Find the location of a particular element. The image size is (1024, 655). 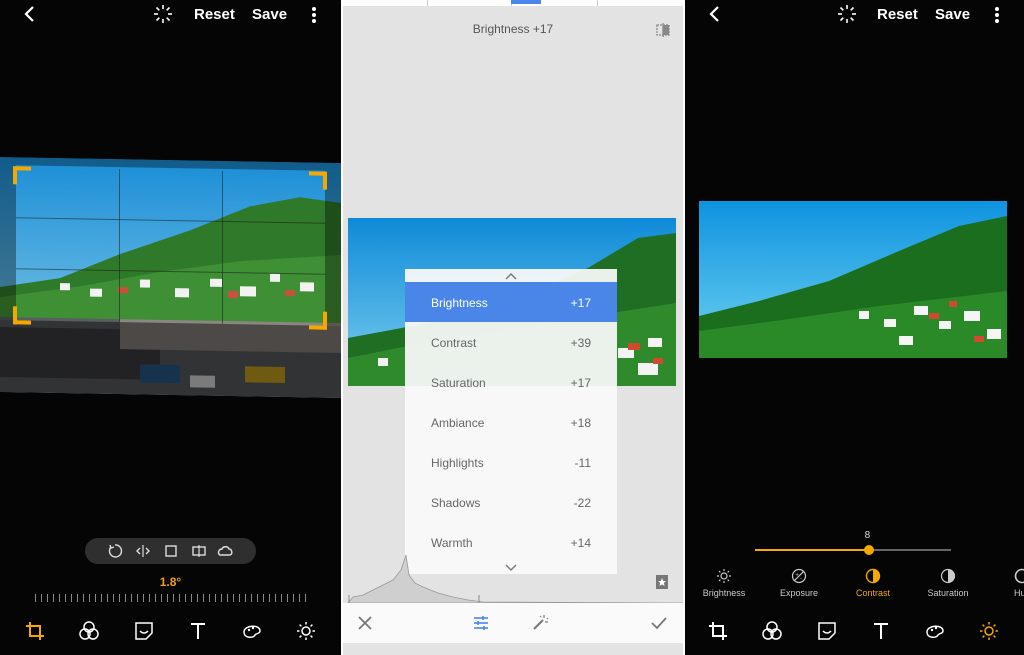

panel-footer is located at coordinates (513, 649).